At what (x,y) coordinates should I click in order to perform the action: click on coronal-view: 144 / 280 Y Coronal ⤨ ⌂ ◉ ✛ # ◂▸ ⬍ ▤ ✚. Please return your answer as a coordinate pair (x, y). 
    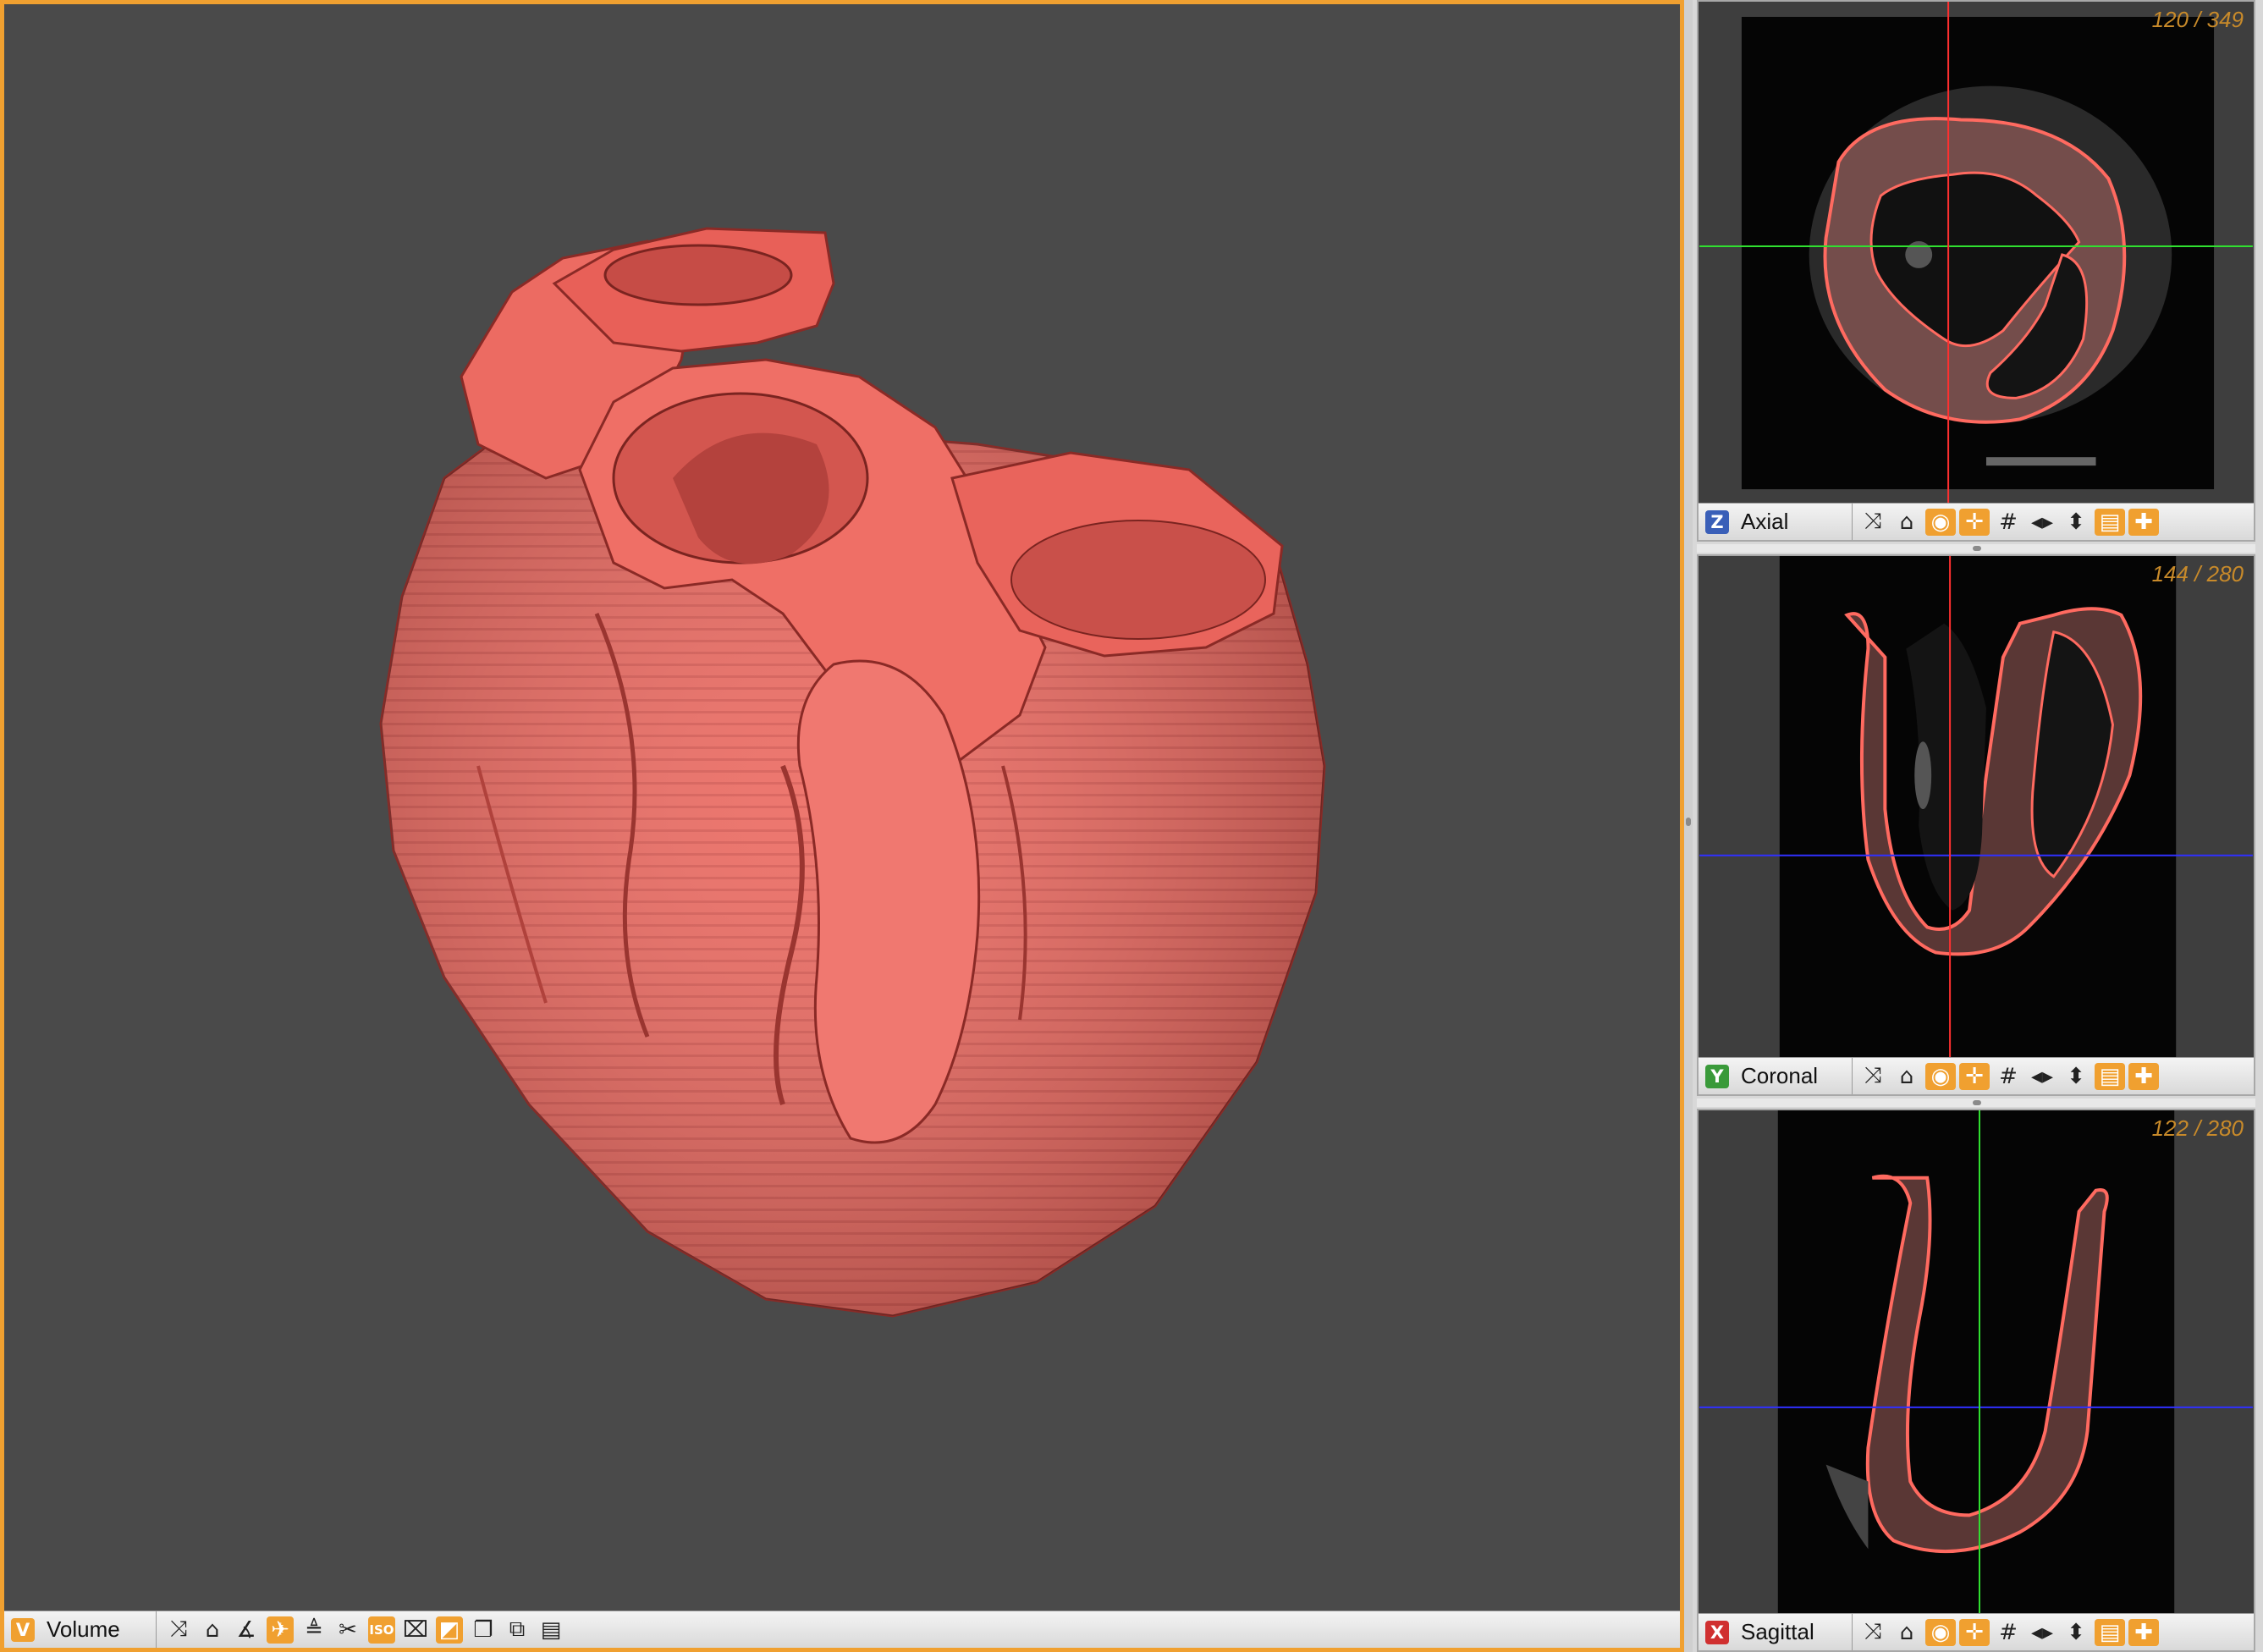
    Looking at the image, I should click on (1976, 825).